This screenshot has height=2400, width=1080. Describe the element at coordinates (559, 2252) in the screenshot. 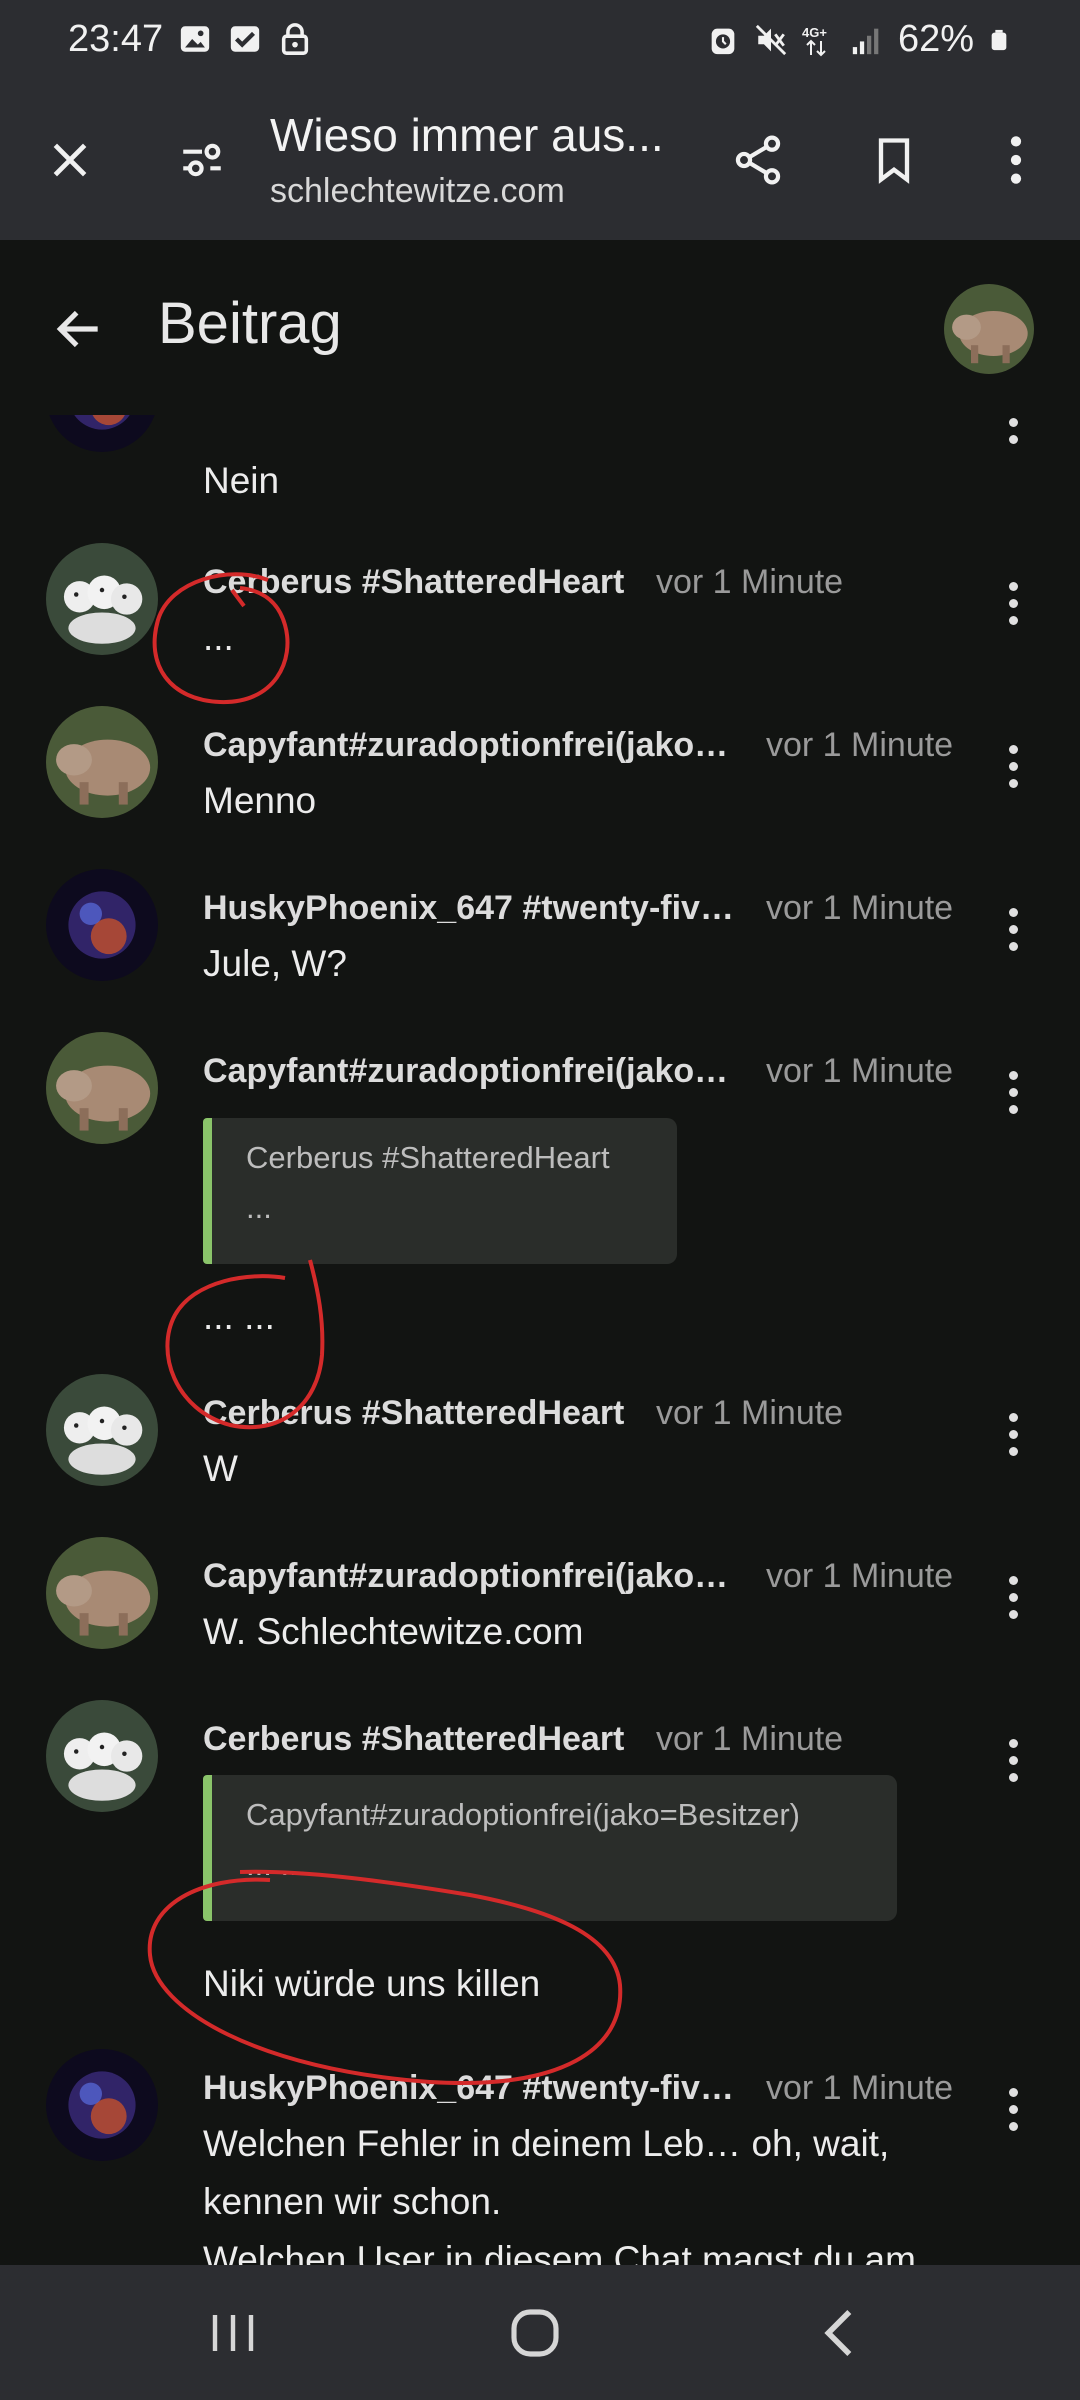

I see `comment-text-line: Welchen User in diesem Chat magst du am` at that location.